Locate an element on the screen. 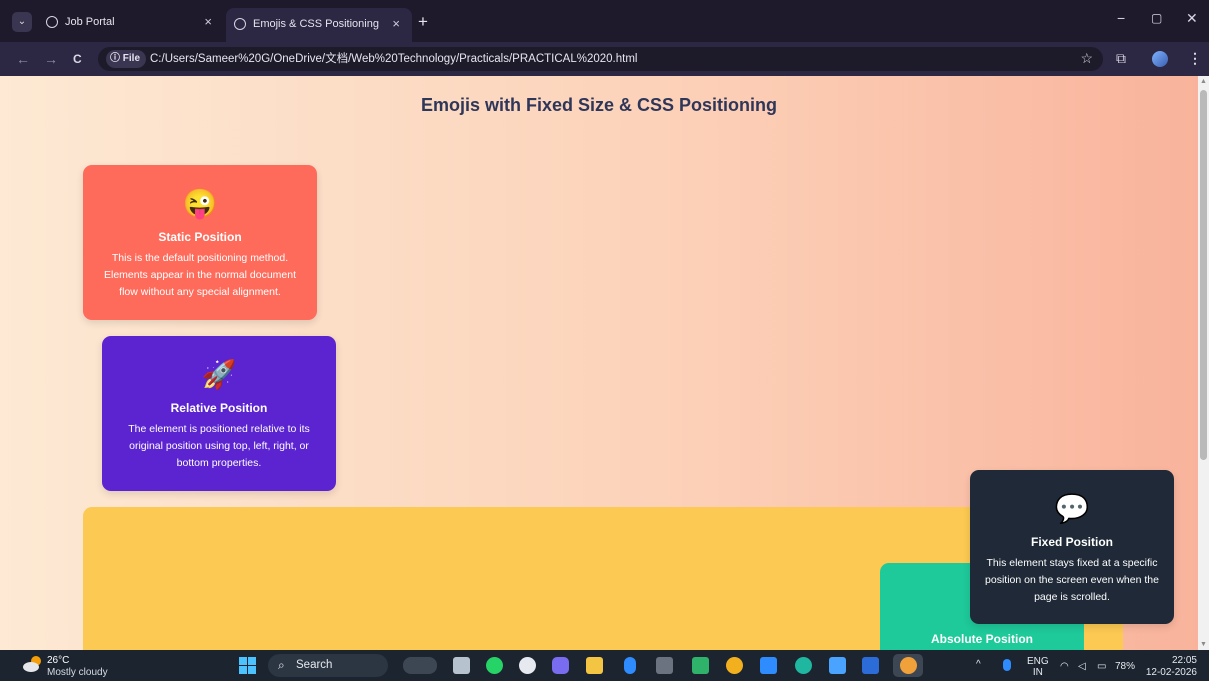 The height and width of the screenshot is (681, 1209). tab-job-portal: Job Portal × is located at coordinates (131, 22).